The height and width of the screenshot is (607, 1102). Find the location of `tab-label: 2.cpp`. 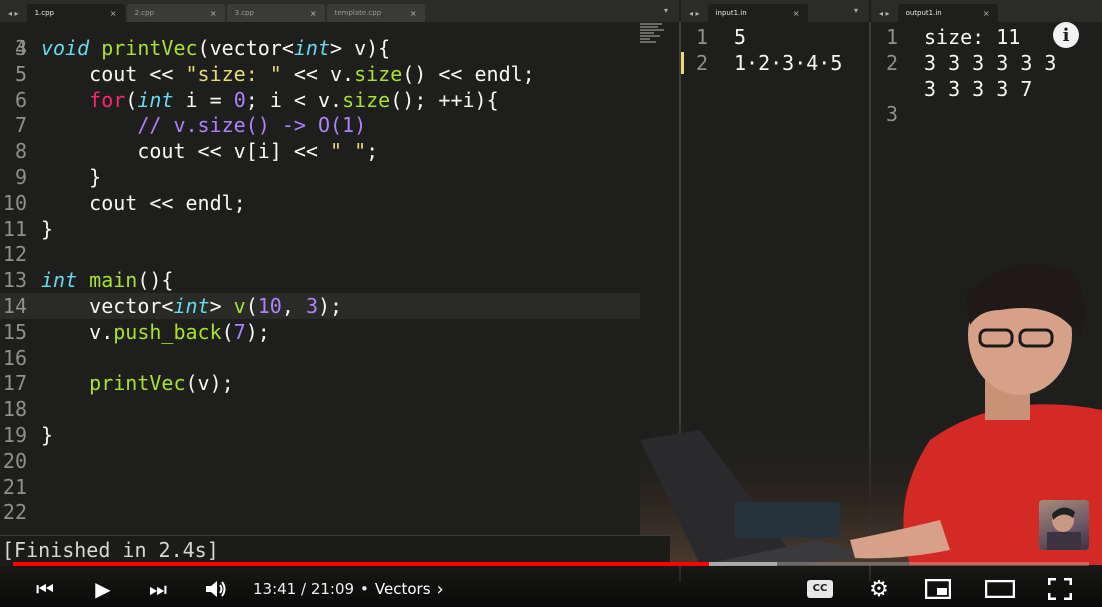

tab-label: 2.cpp is located at coordinates (144, 13).